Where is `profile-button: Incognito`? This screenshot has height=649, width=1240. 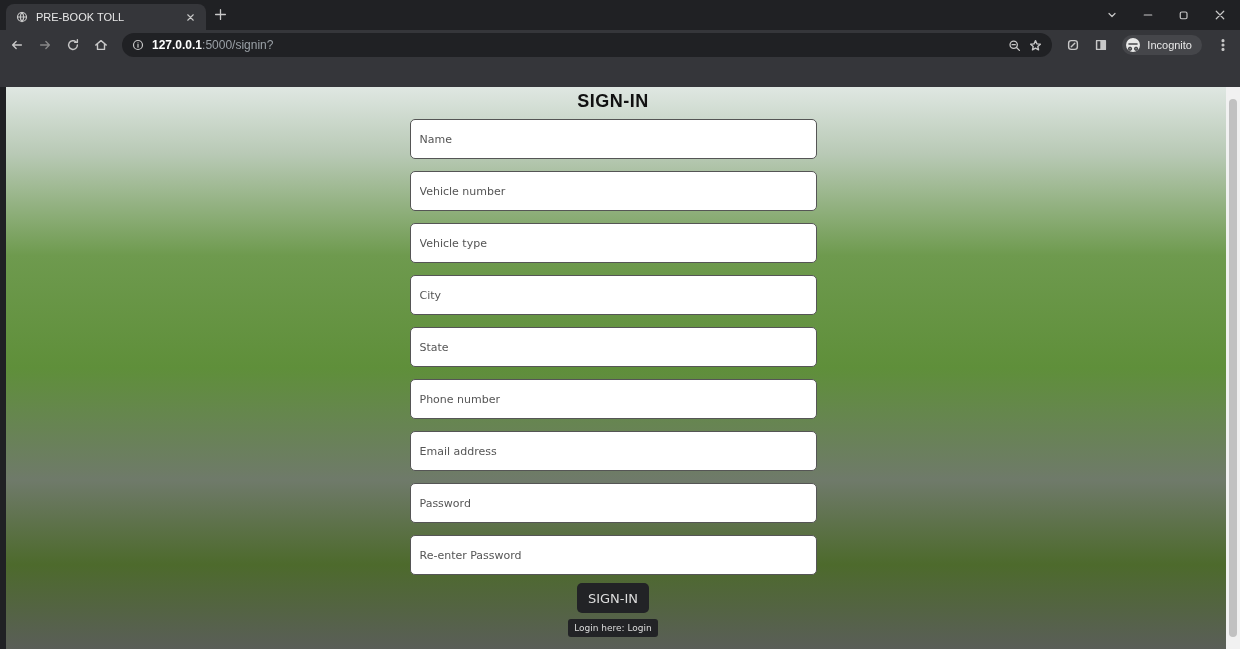
profile-button: Incognito is located at coordinates (1162, 45).